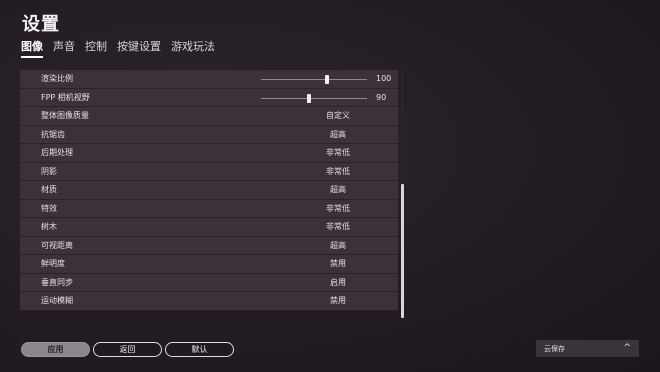 The width and height of the screenshot is (660, 372). Describe the element at coordinates (57, 282) in the screenshot. I see `setting-label: 垂直同步` at that location.